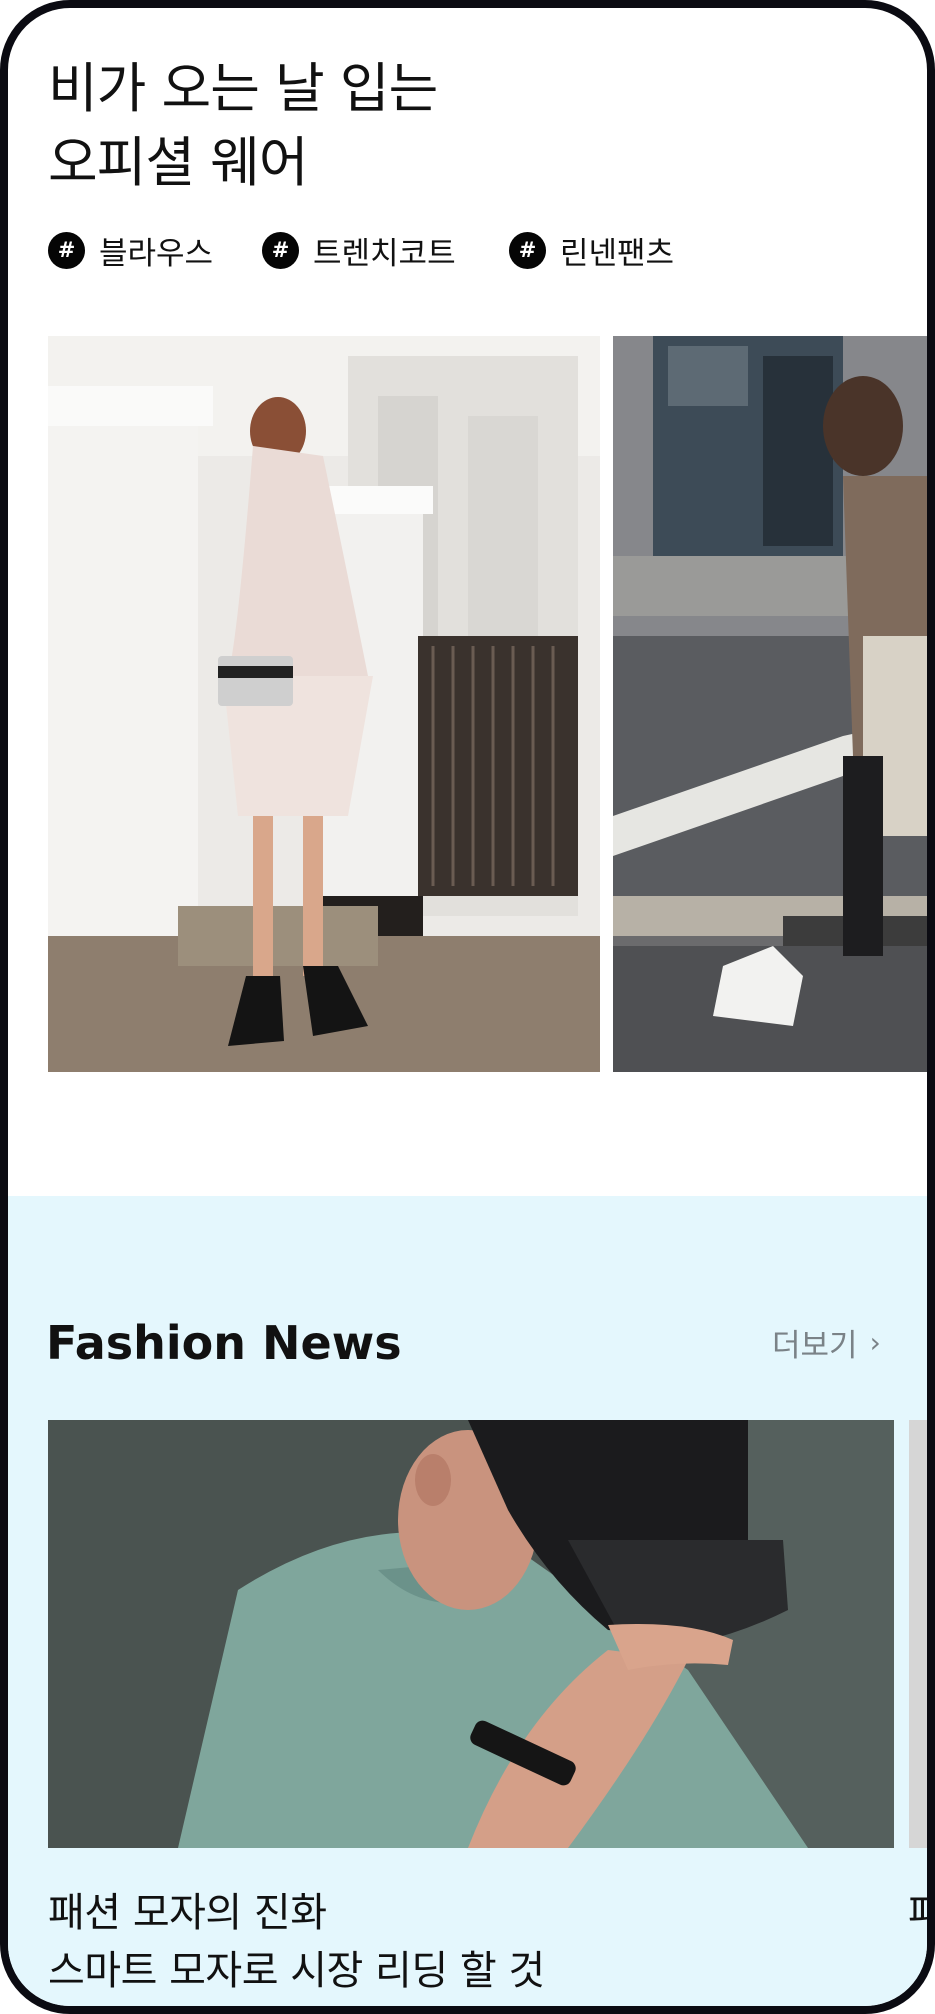  I want to click on section-title-line-2: 오피셜 웨어, so click(178, 162).